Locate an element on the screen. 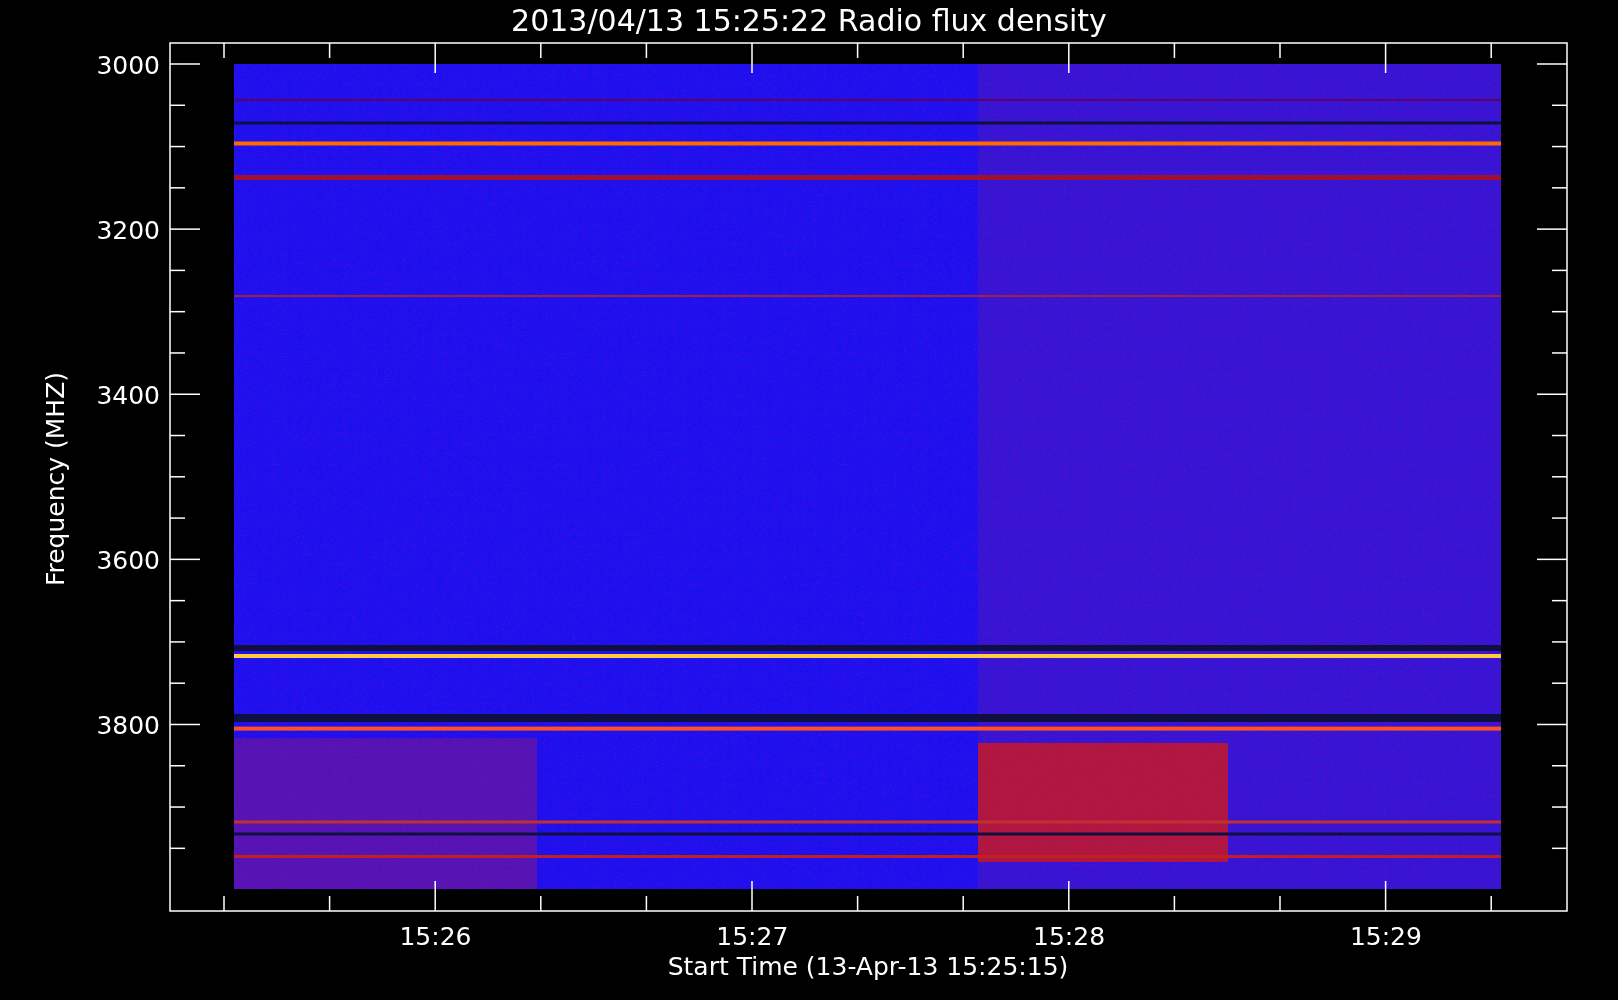 This screenshot has width=1618, height=1000. axis-tick-label: 15:28 is located at coordinates (1069, 936).